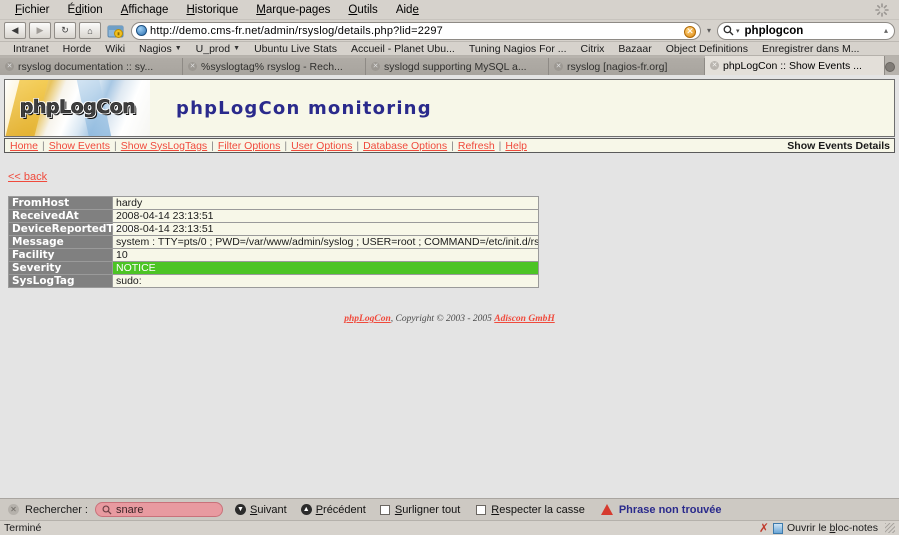  What do you see at coordinates (164, 146) in the screenshot?
I see `nav-link-show-syslogtags: Show SysLogTags` at bounding box center [164, 146].